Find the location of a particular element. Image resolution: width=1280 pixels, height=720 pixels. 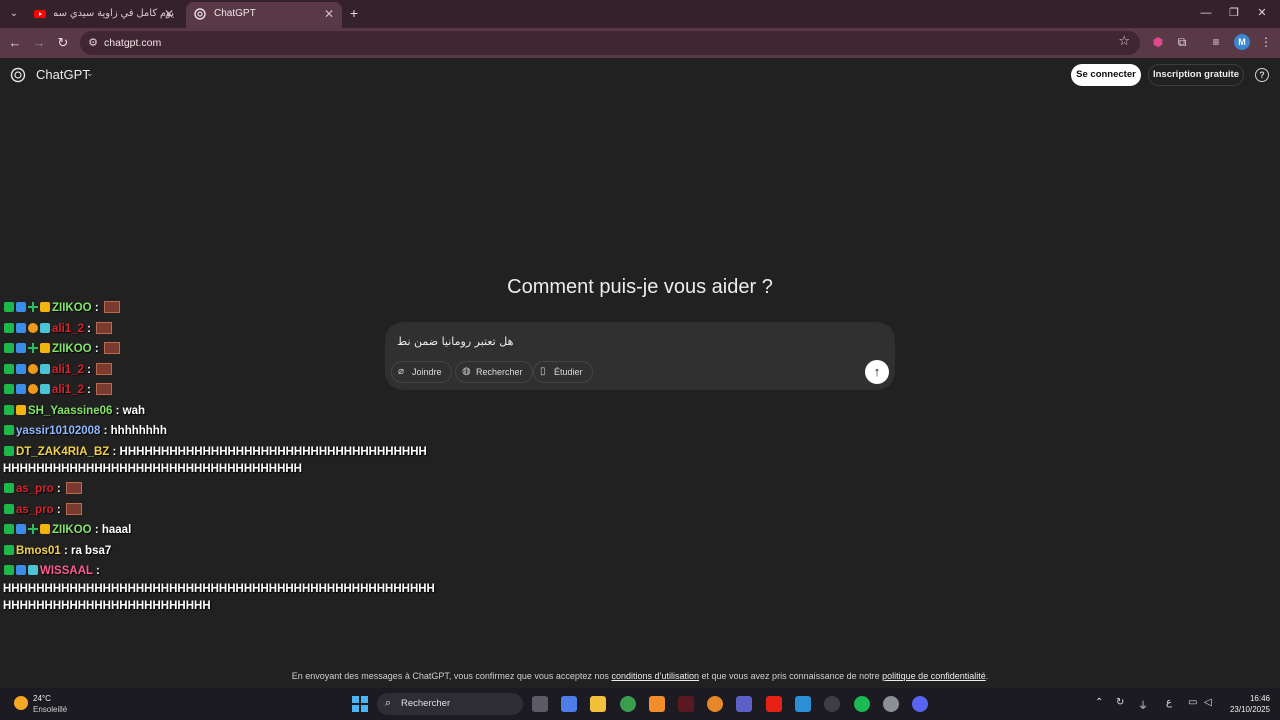

chat-message: ali1_2 : is located at coordinates (58, 370).